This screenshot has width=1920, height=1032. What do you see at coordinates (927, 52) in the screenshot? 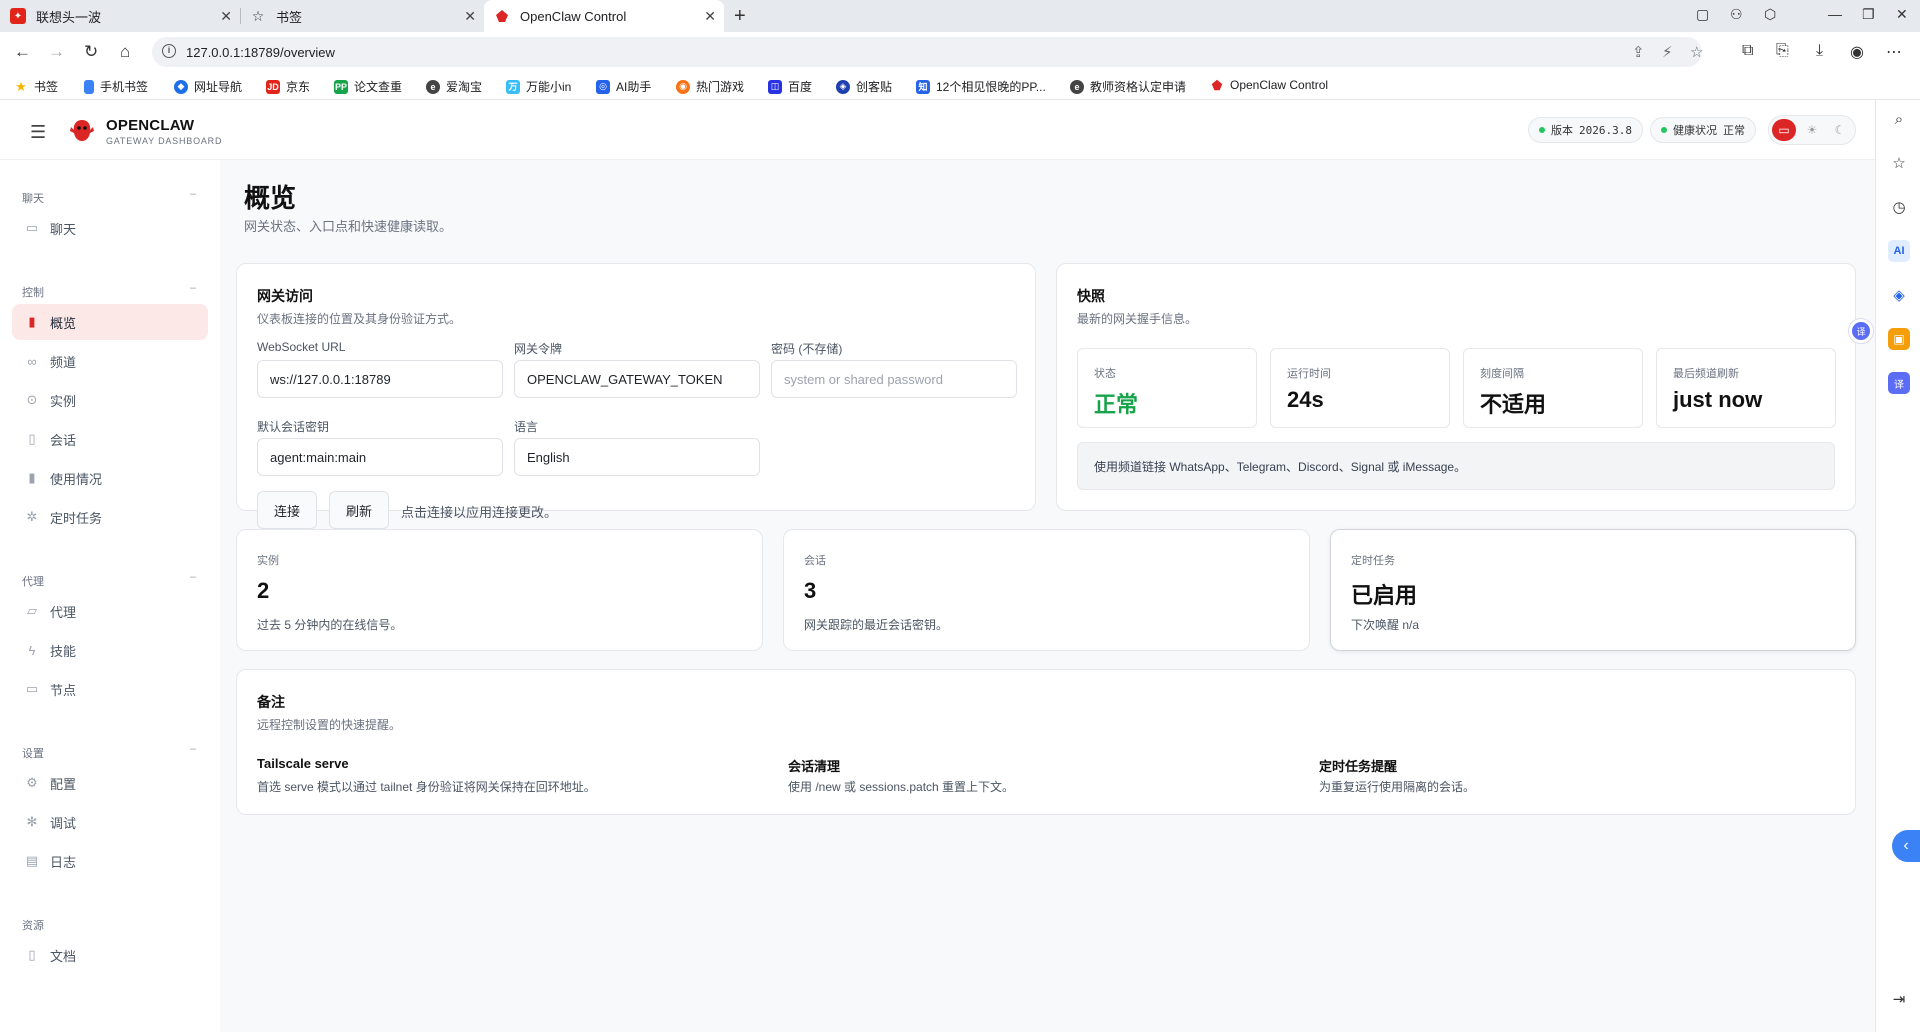
I see `url-field: i 127.0.0.1:18789/overview ⇪ ⚡ ☆` at bounding box center [927, 52].